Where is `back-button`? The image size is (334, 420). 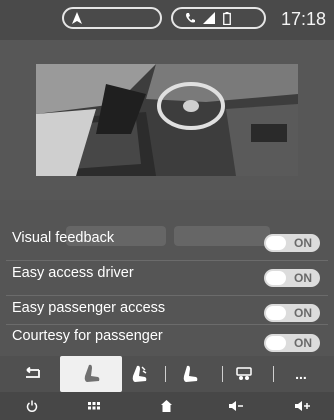
back-button is located at coordinates (32, 374).